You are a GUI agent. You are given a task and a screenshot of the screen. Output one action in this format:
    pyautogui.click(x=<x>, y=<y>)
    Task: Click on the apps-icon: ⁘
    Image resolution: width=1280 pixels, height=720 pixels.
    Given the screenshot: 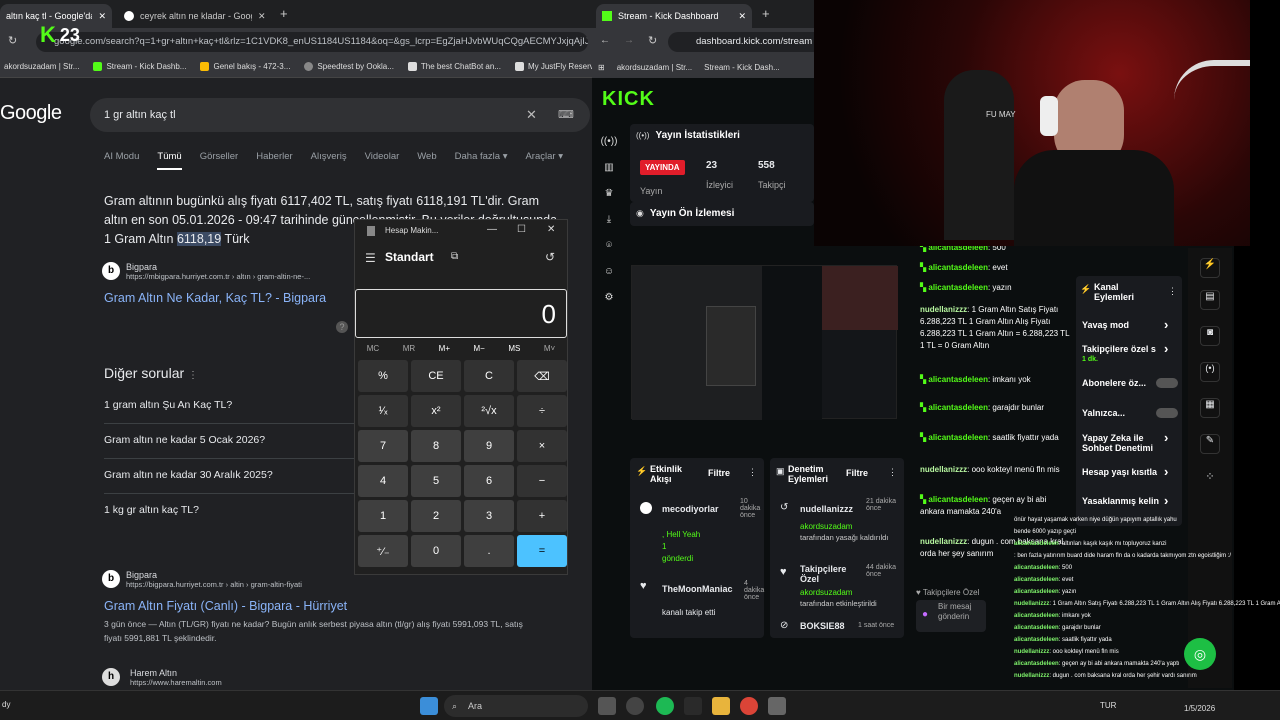 What is the action you would take?
    pyautogui.click(x=1210, y=480)
    